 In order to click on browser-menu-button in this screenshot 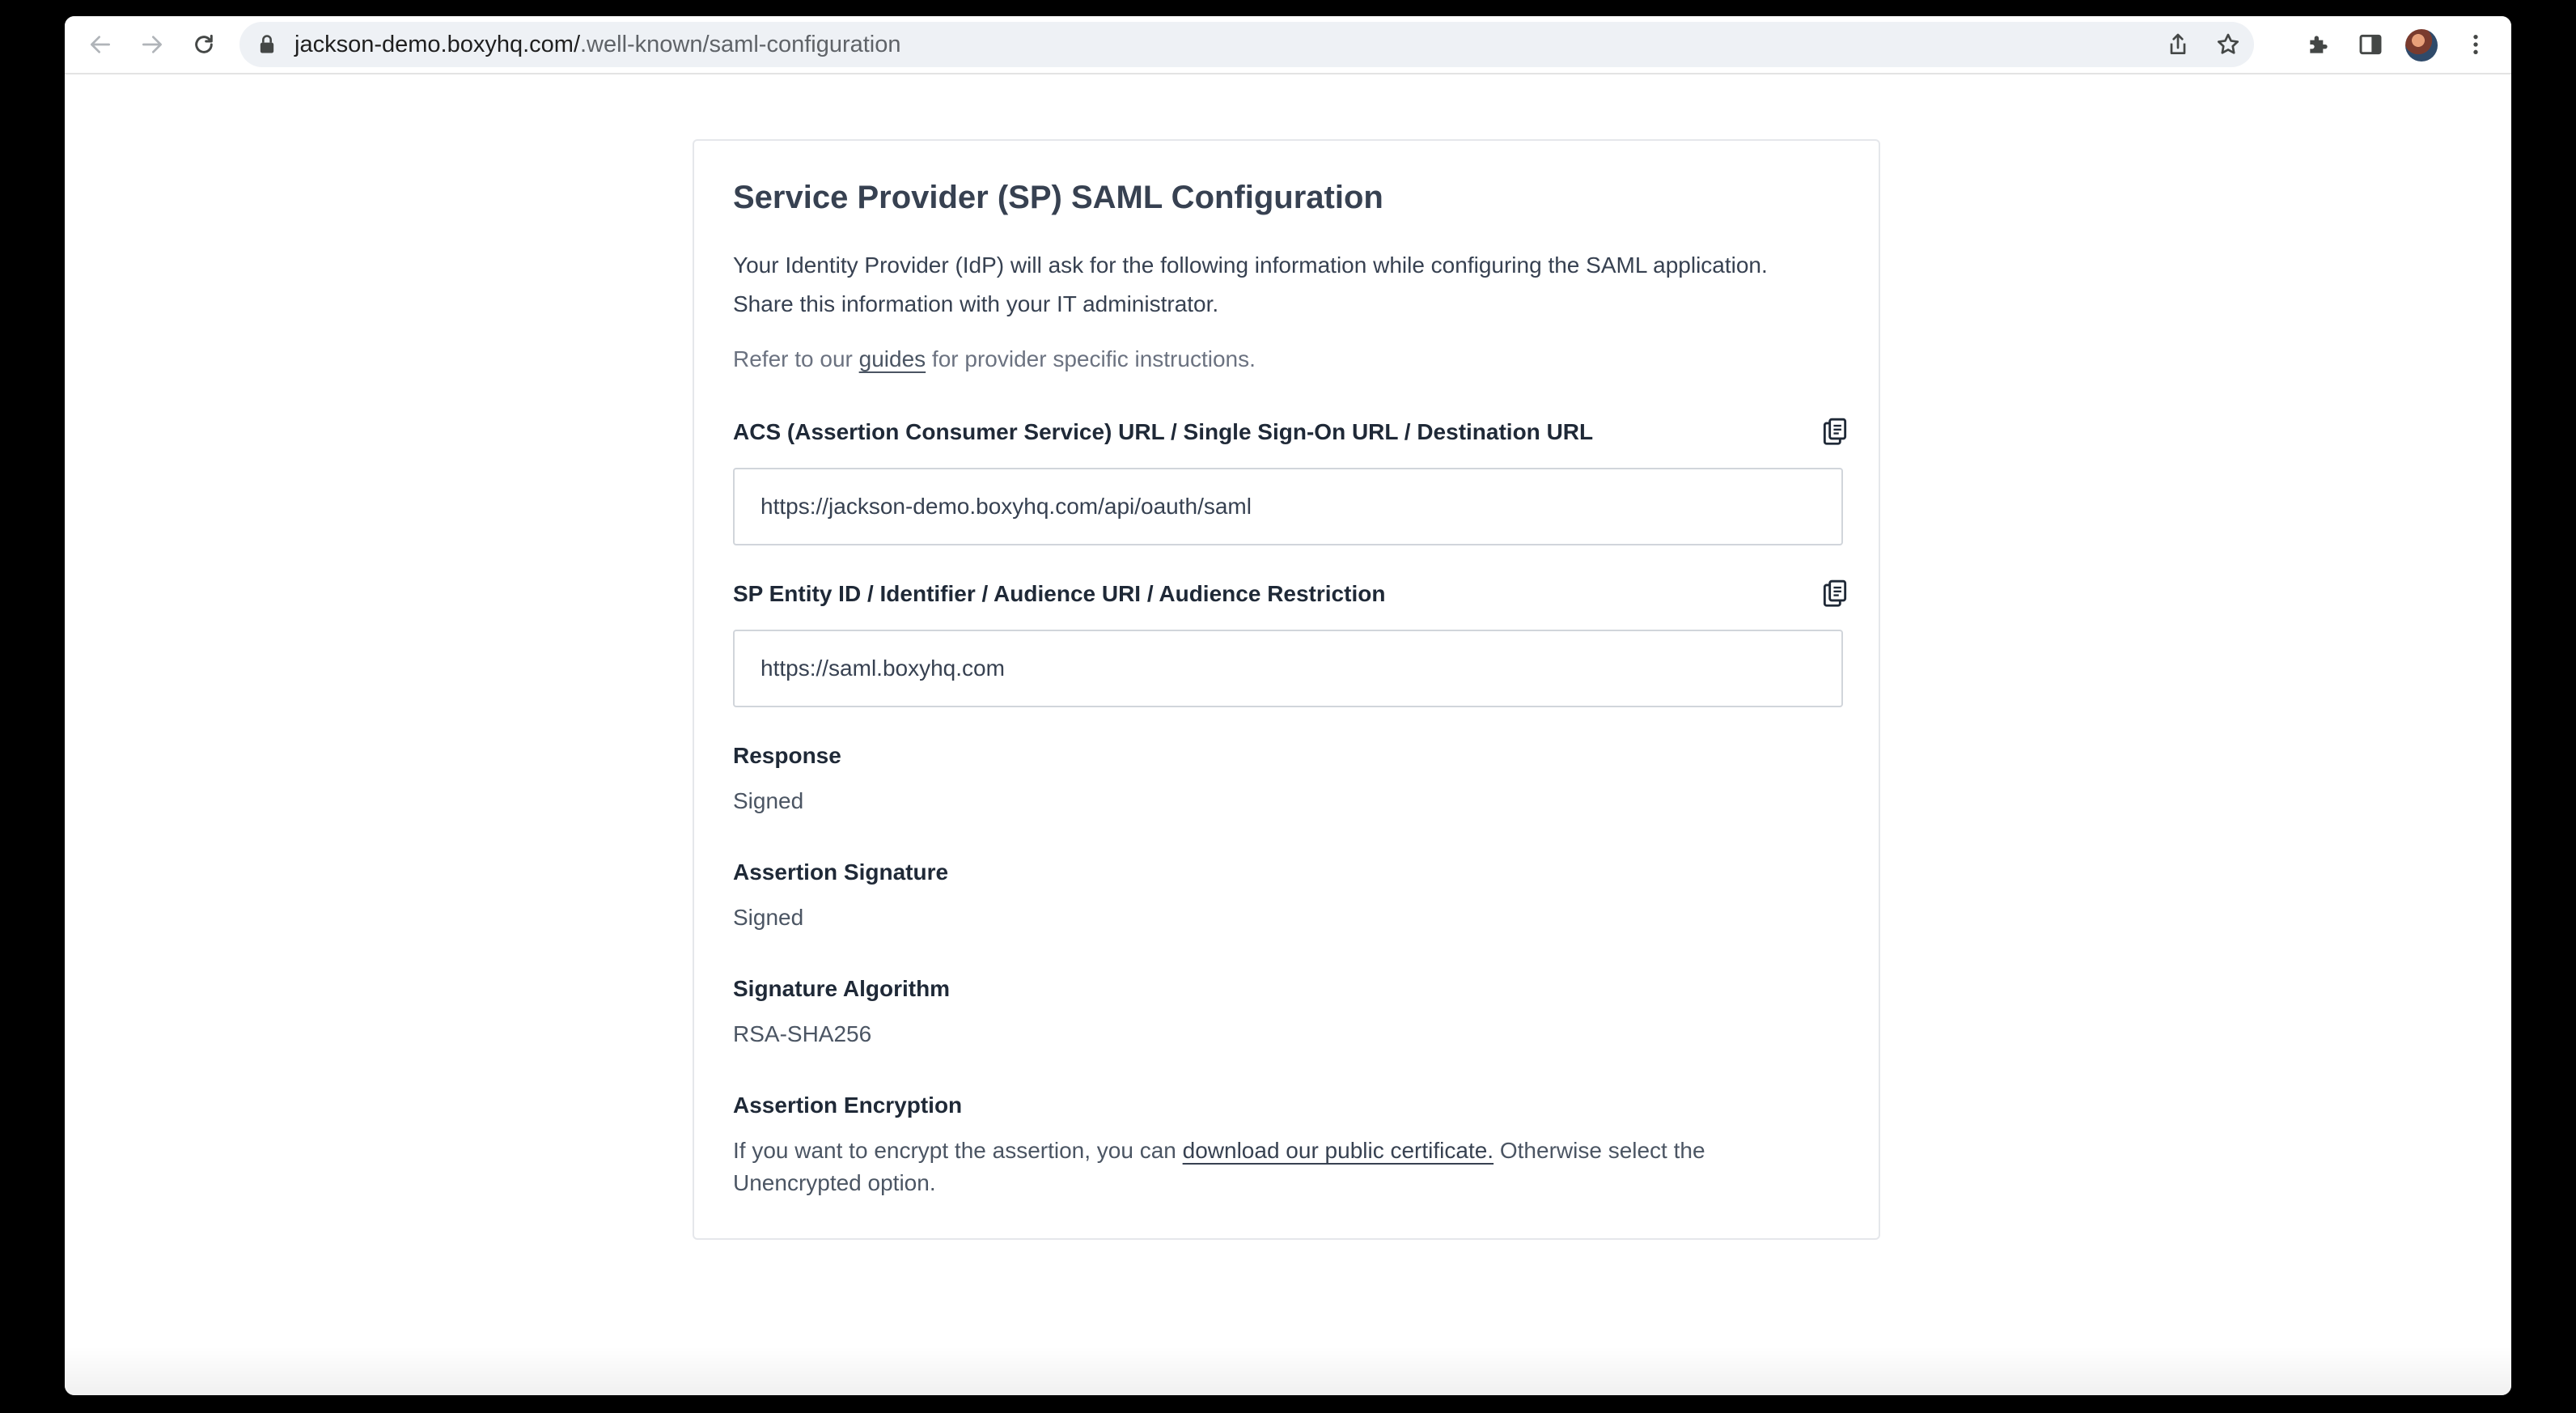, I will do `click(2475, 44)`.